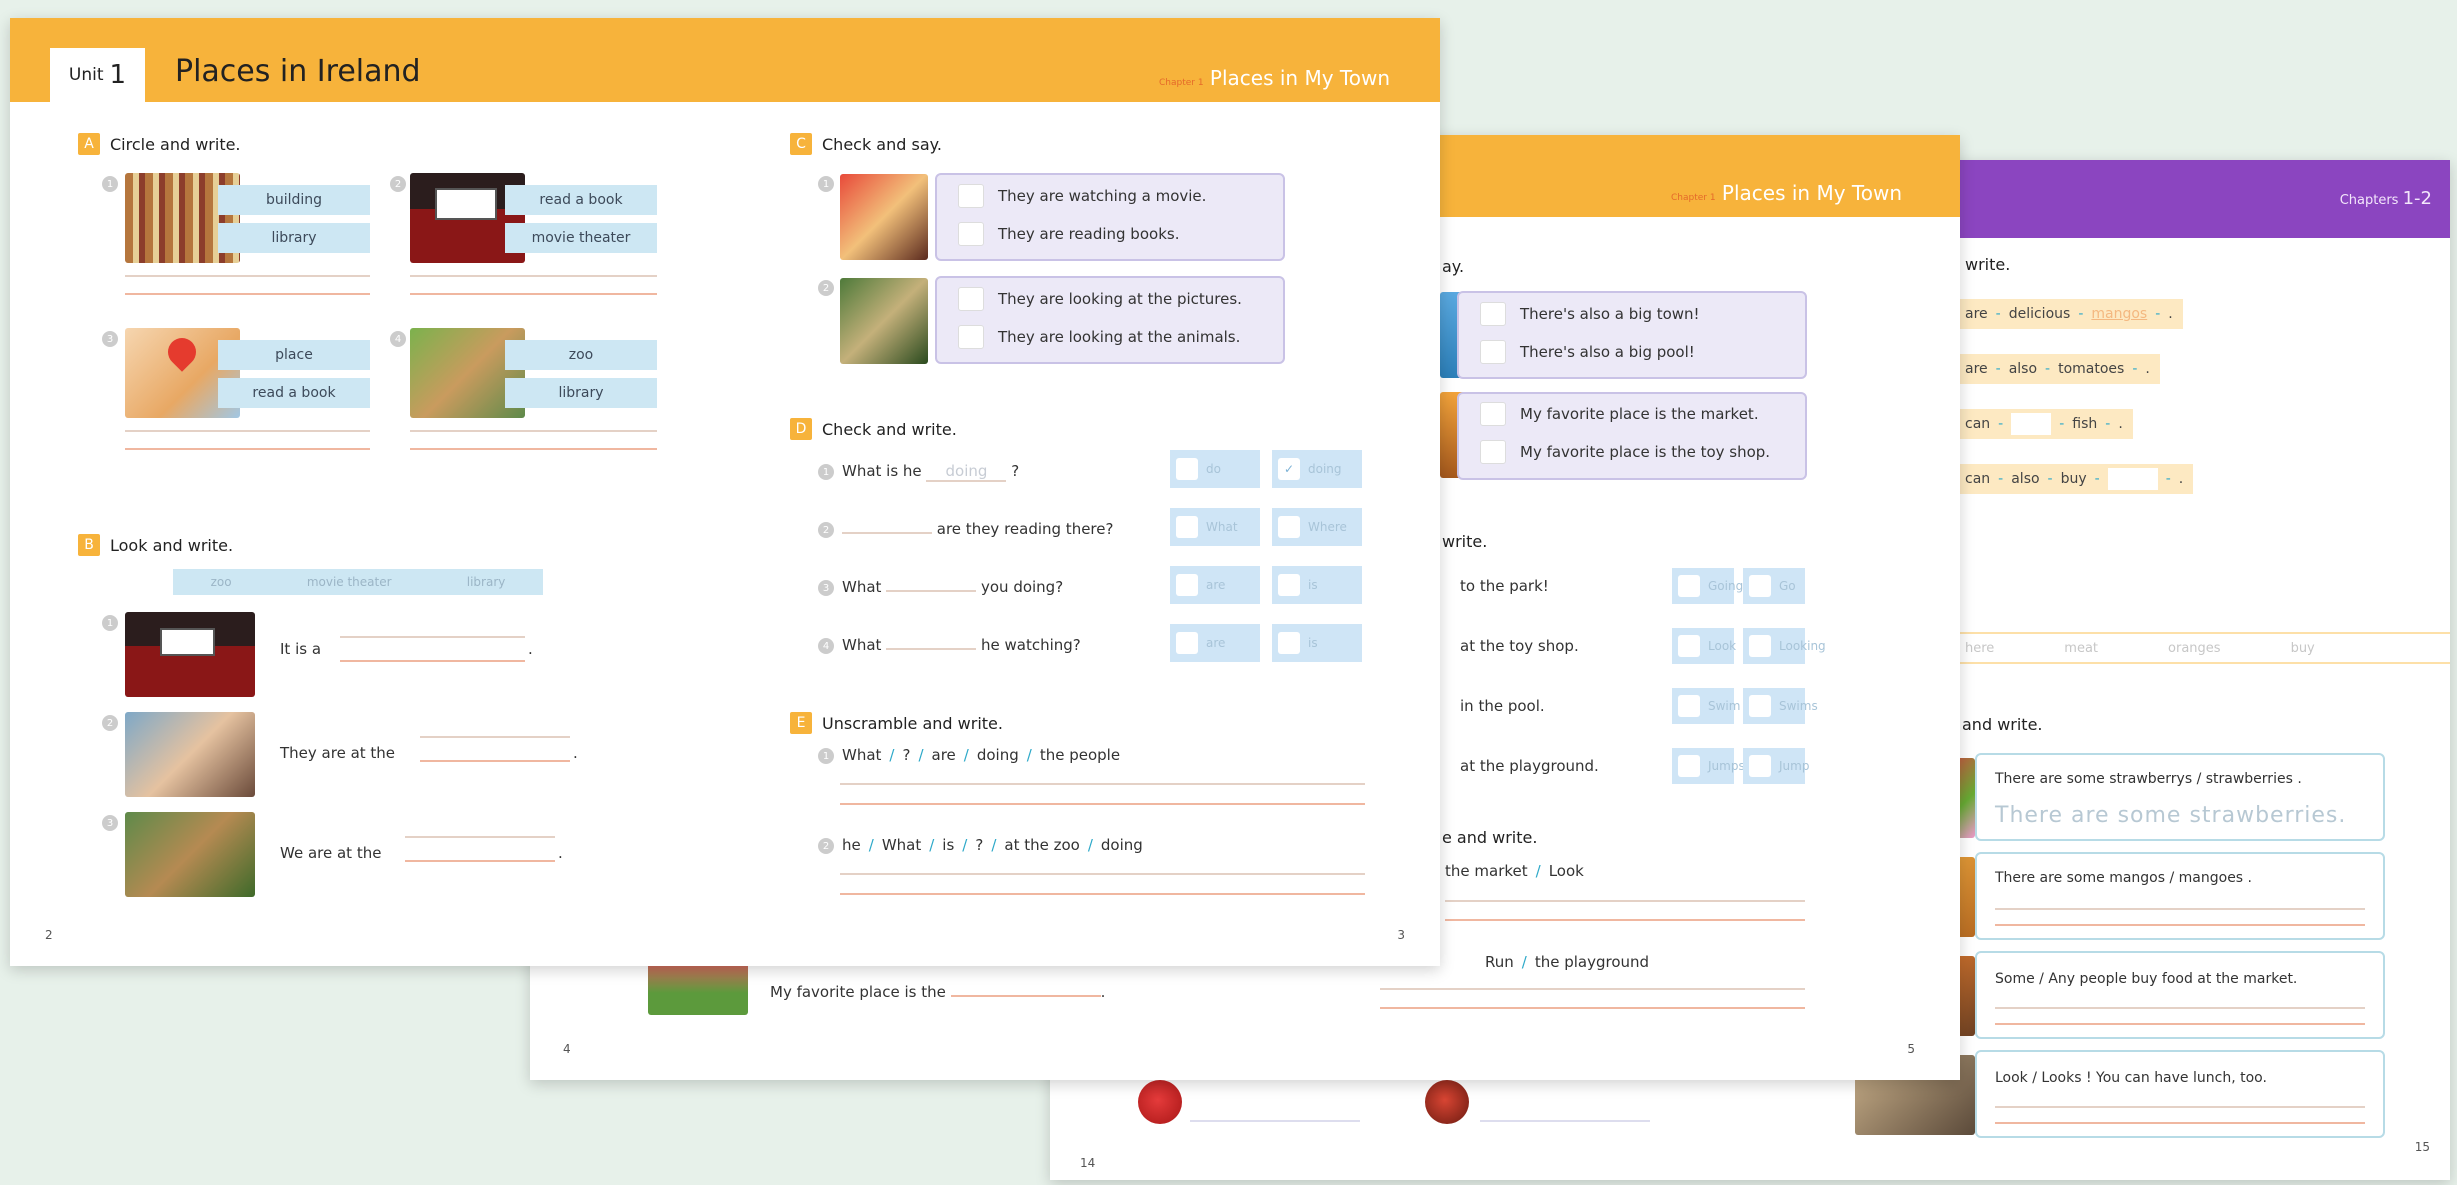  What do you see at coordinates (1447, 1102) in the screenshot?
I see `apple-icon` at bounding box center [1447, 1102].